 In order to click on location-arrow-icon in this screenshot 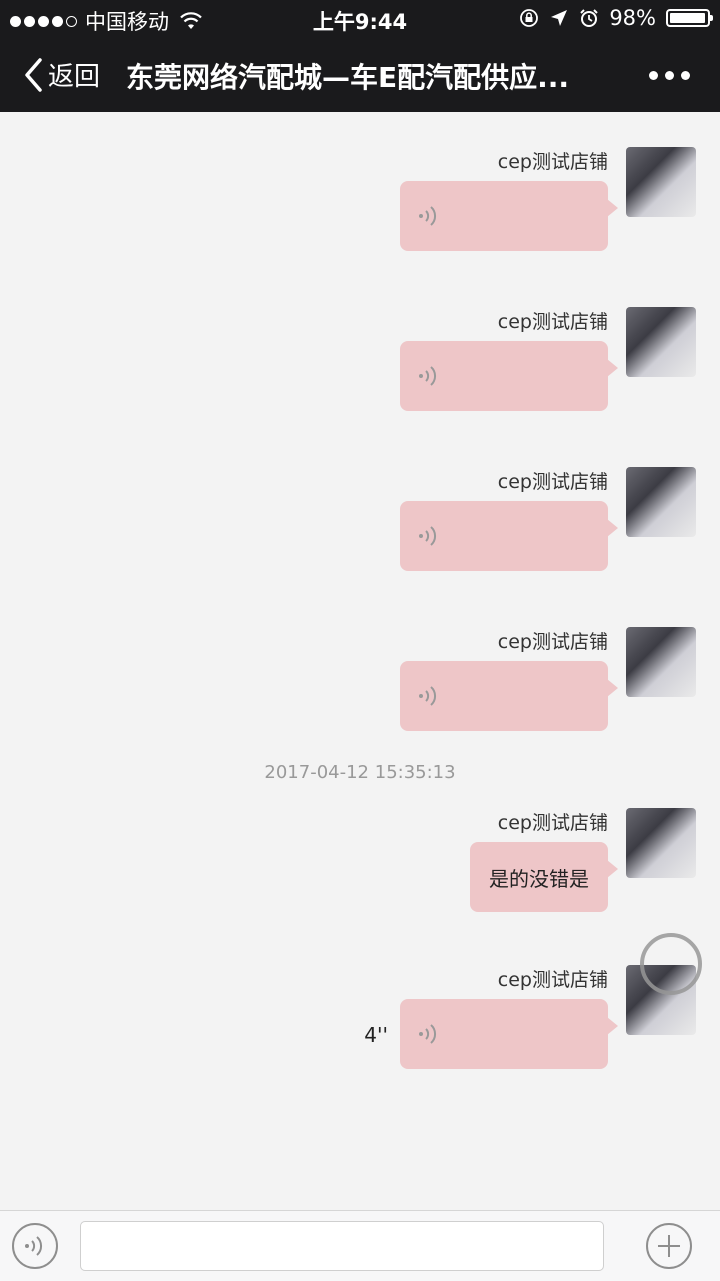, I will do `click(559, 18)`.